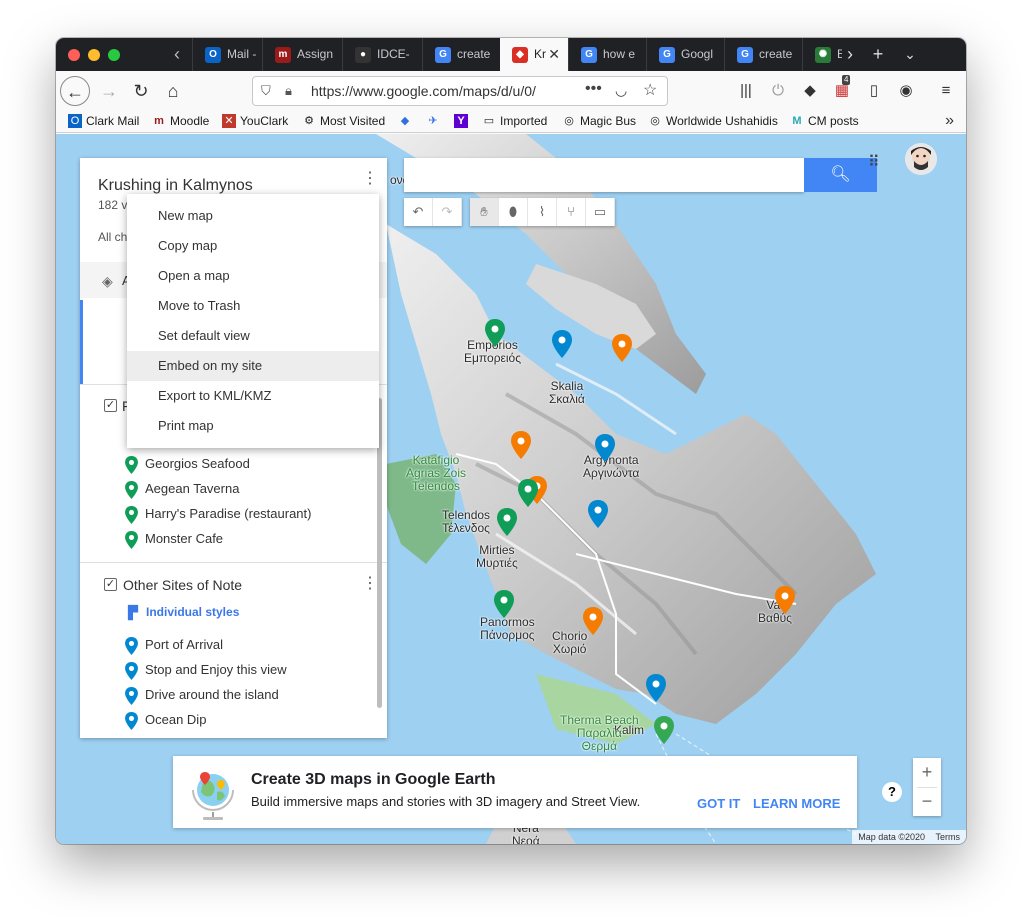 The width and height of the screenshot is (1022, 918). What do you see at coordinates (946, 91) in the screenshot?
I see `menu-icon: ≡` at bounding box center [946, 91].